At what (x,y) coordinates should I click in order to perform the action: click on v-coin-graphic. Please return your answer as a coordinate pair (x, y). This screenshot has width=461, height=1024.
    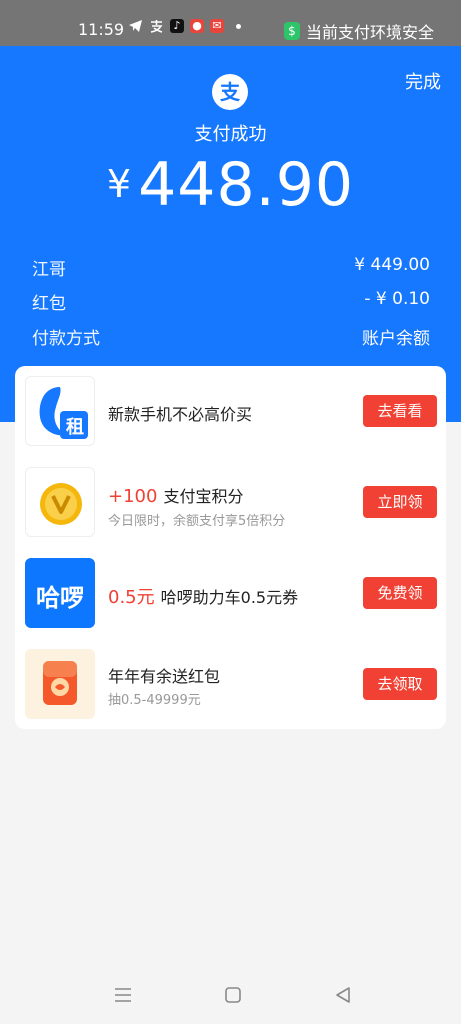
    Looking at the image, I should click on (61, 504).